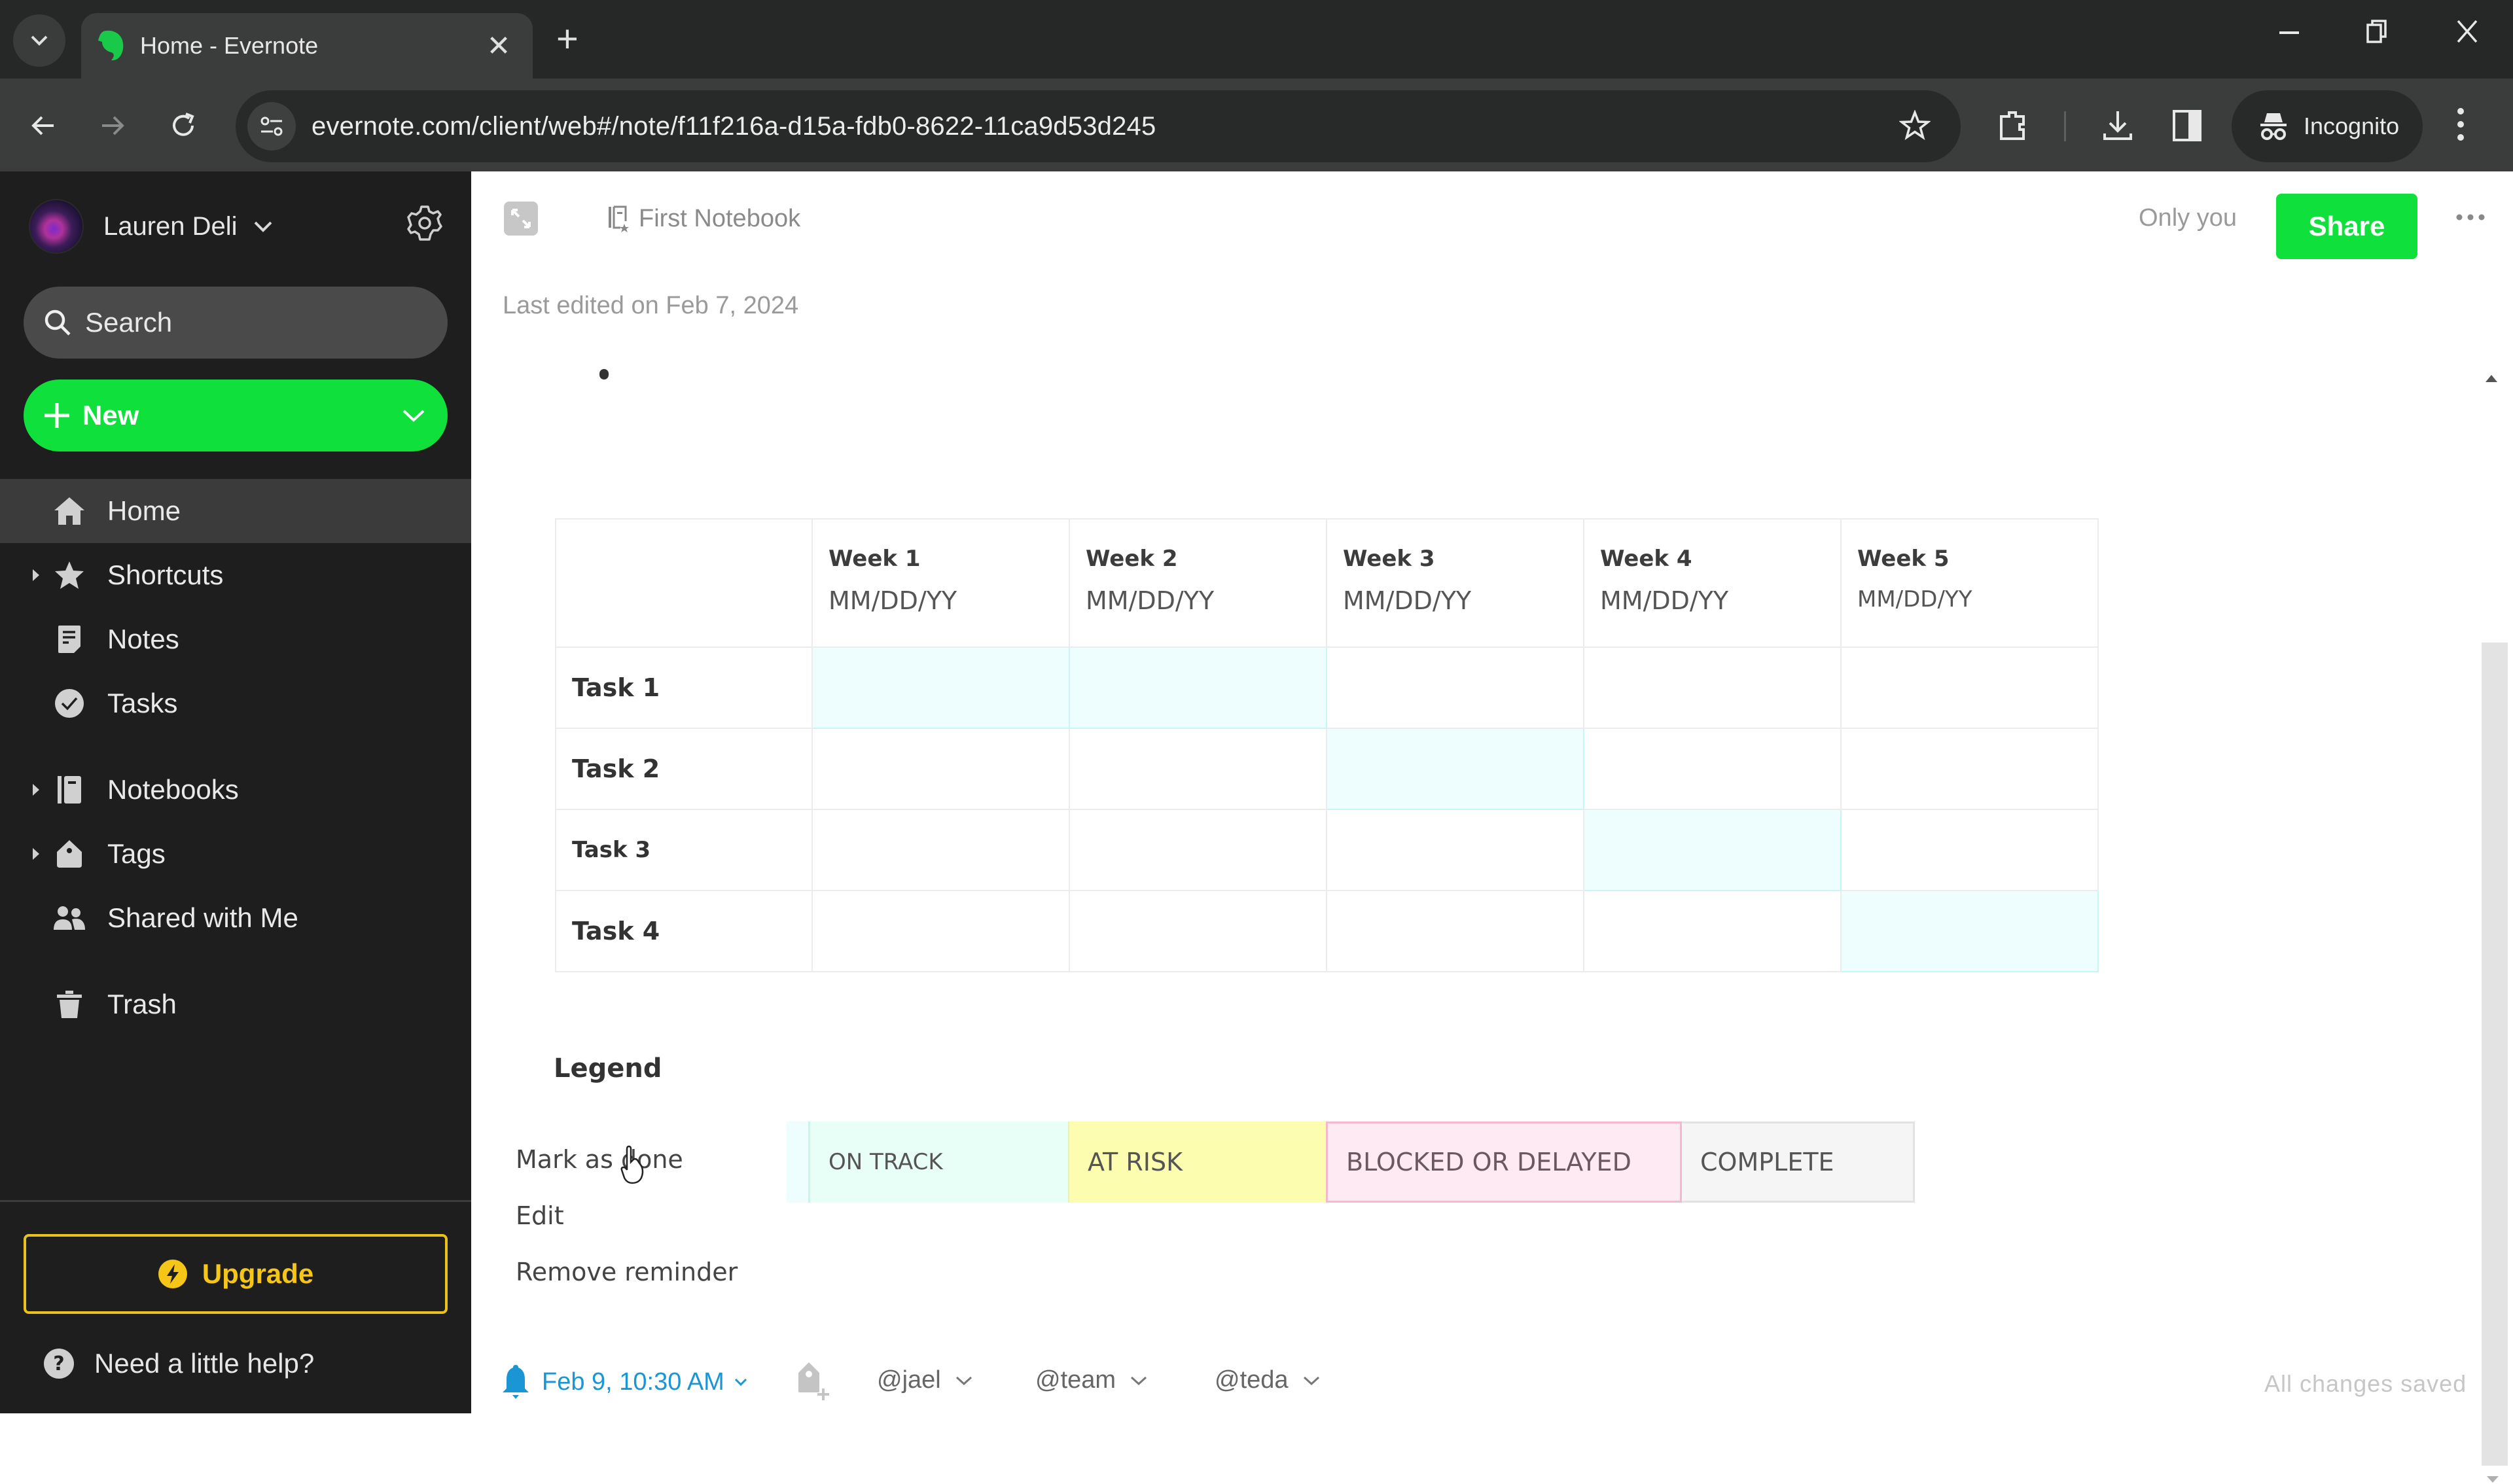 The height and width of the screenshot is (1484, 2513). I want to click on legend-on-track: ON TRACK, so click(939, 1162).